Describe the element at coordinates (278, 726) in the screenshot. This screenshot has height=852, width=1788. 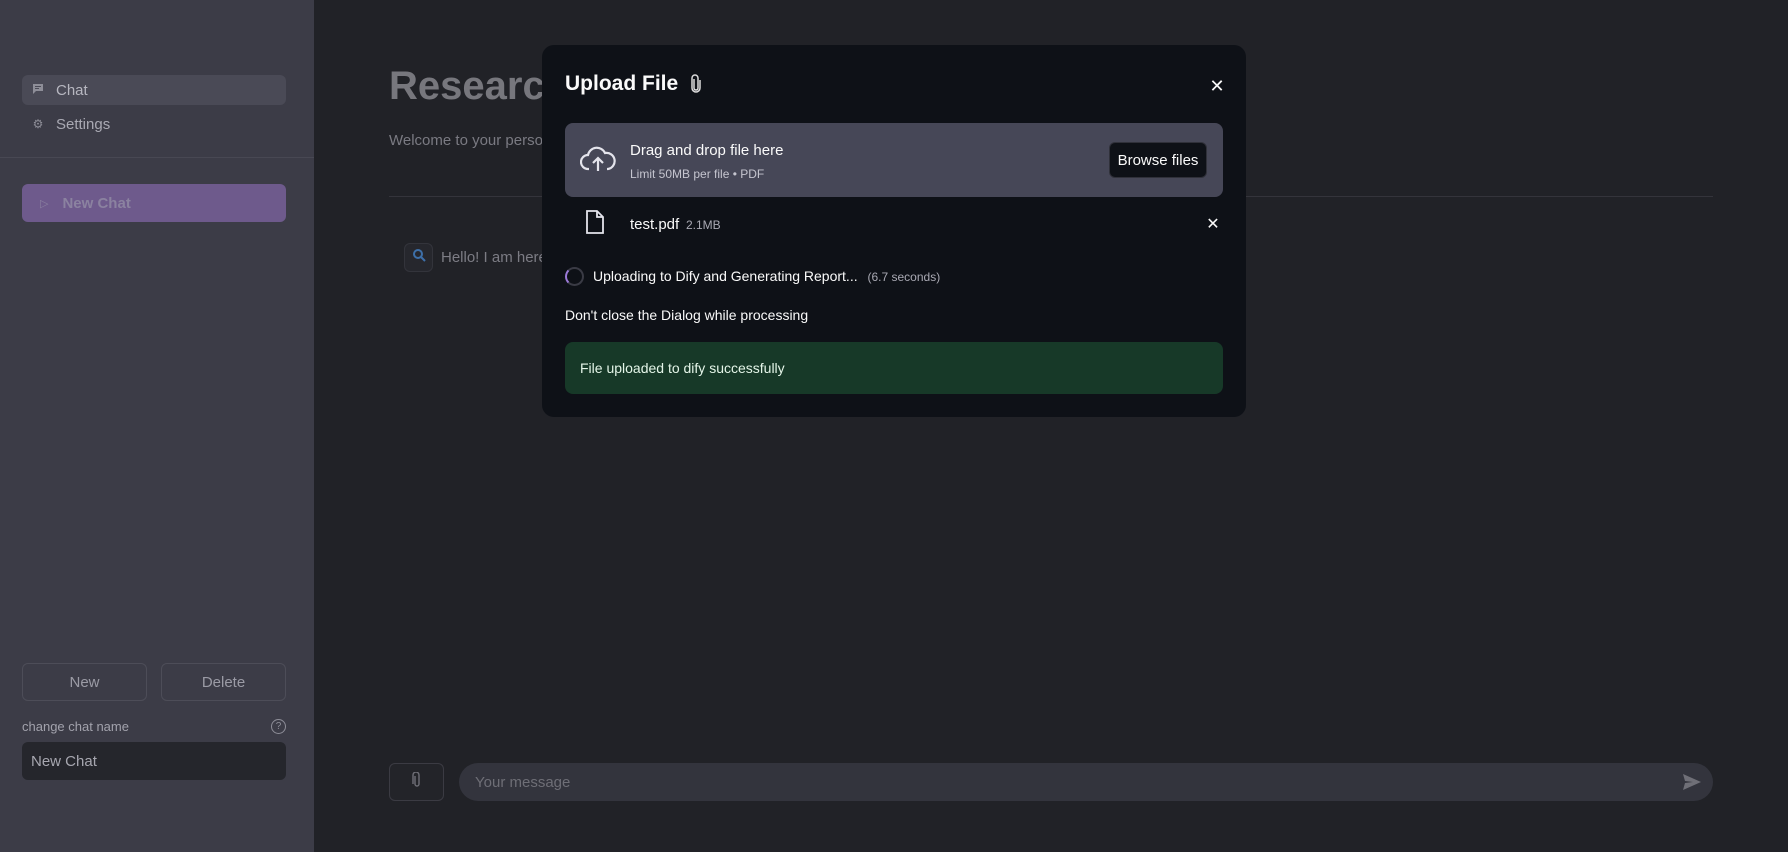
I see `help-icon: ?` at that location.